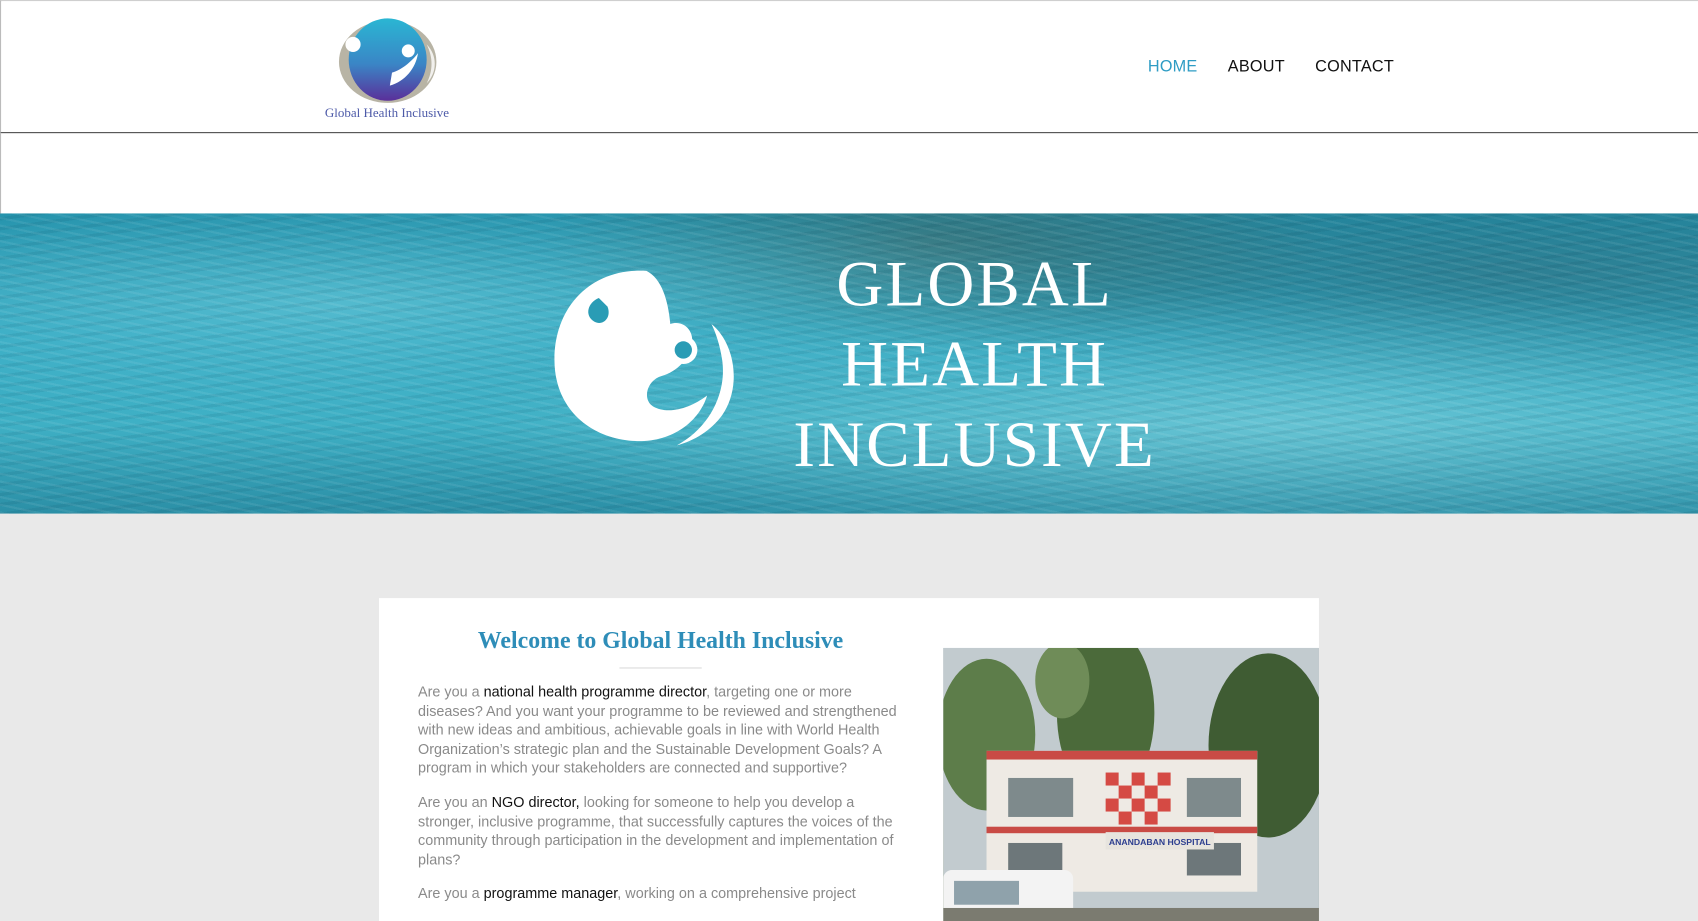 Image resolution: width=1698 pixels, height=921 pixels. I want to click on ghi-emblem-icon, so click(644, 358).